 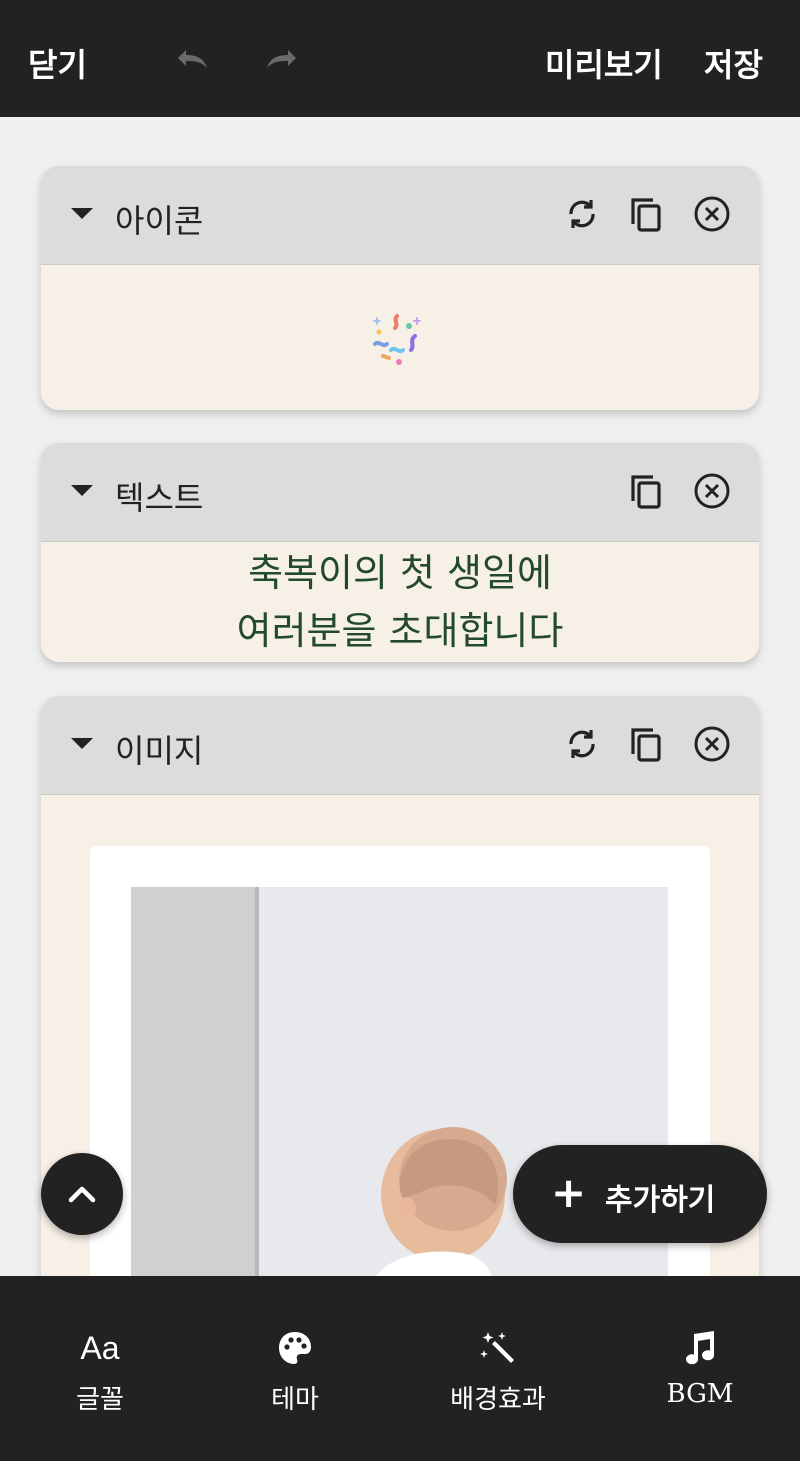 I want to click on close-button: 닫기, so click(x=57, y=63).